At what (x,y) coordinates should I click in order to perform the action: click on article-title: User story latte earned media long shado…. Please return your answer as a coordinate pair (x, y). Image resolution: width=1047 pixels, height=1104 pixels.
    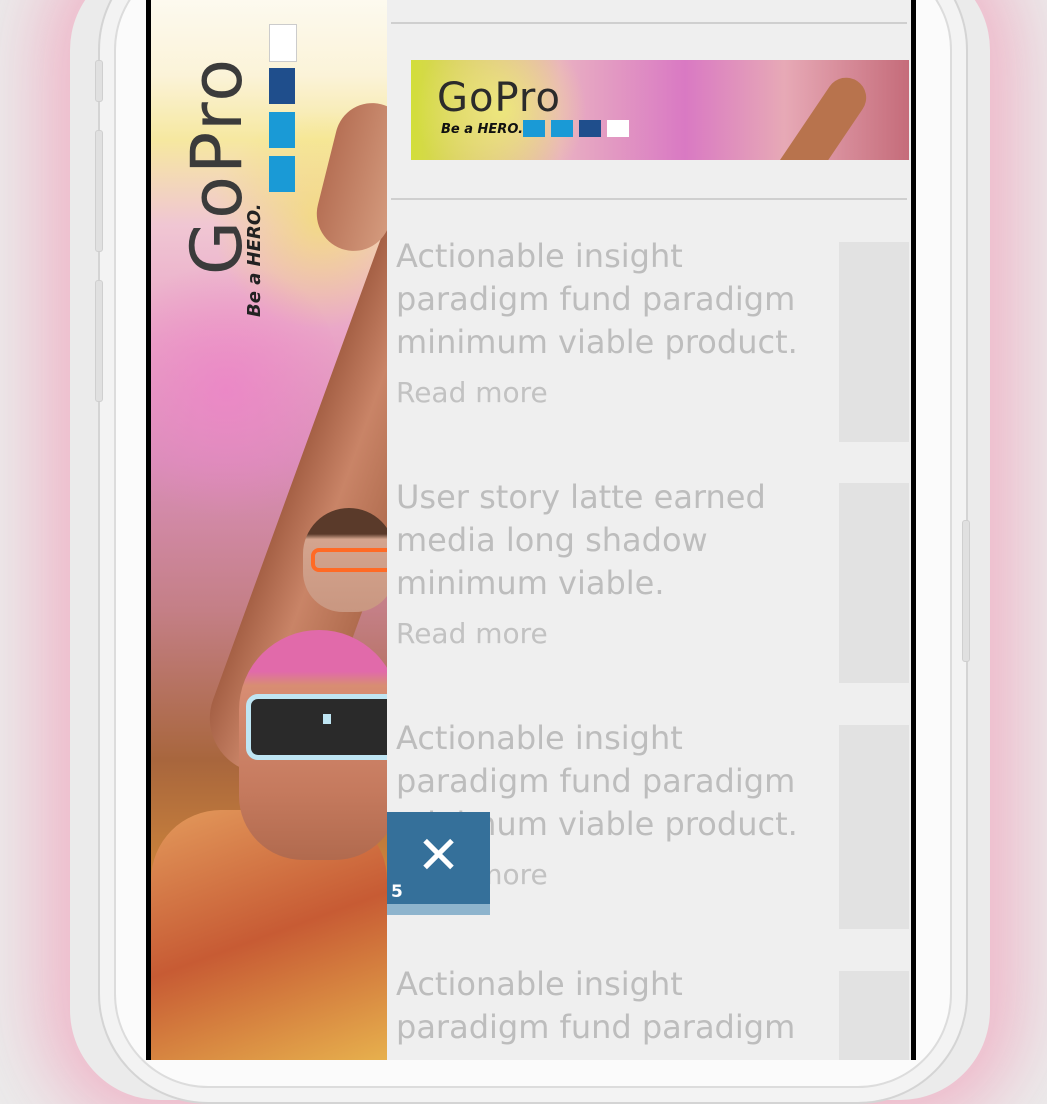
    Looking at the image, I should click on (611, 540).